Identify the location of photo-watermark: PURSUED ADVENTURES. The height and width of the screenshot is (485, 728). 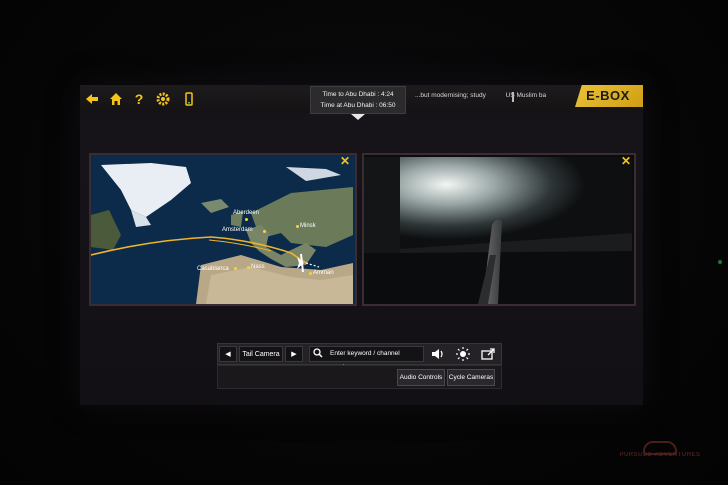
(660, 455).